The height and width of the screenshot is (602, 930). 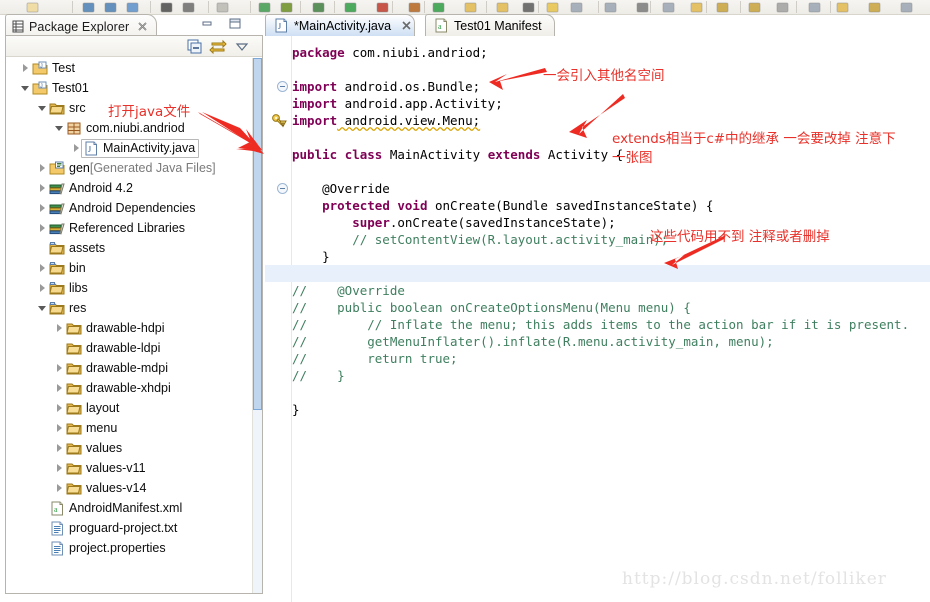 What do you see at coordinates (92, 408) in the screenshot?
I see `tree-node-content: layout` at bounding box center [92, 408].